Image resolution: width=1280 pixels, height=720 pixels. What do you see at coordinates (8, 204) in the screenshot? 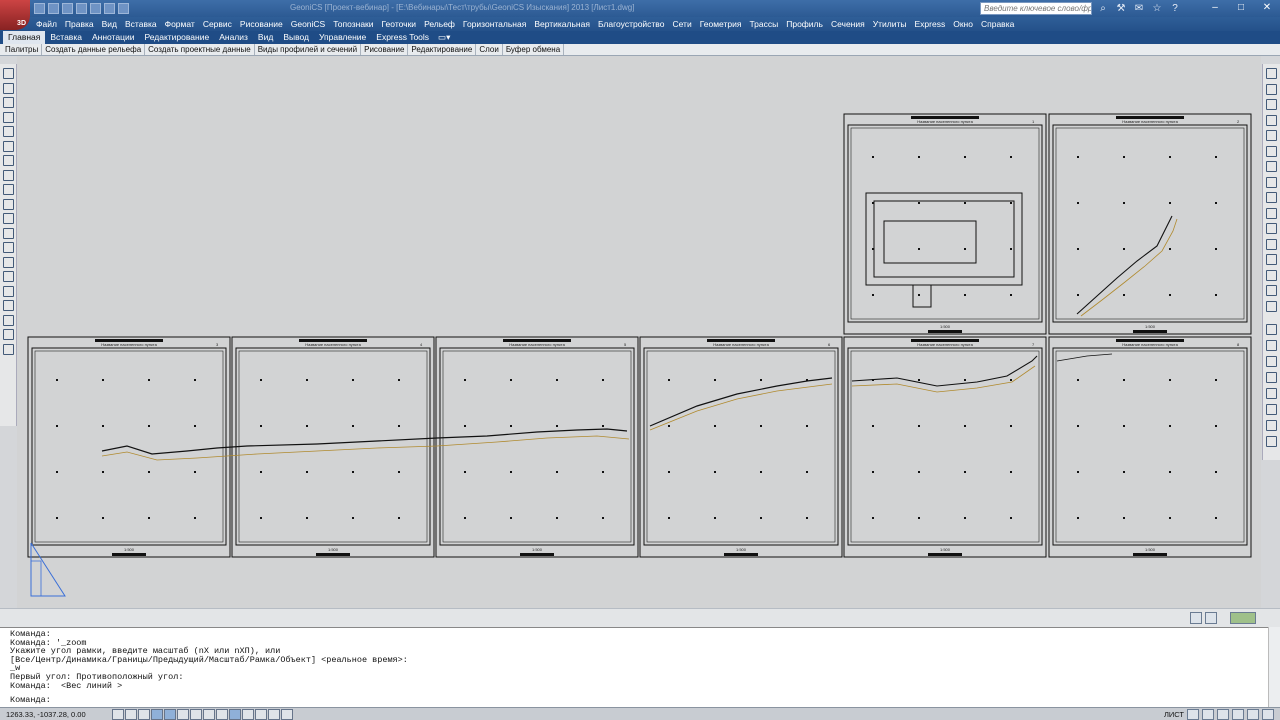
I see `ellipse-icon` at bounding box center [8, 204].